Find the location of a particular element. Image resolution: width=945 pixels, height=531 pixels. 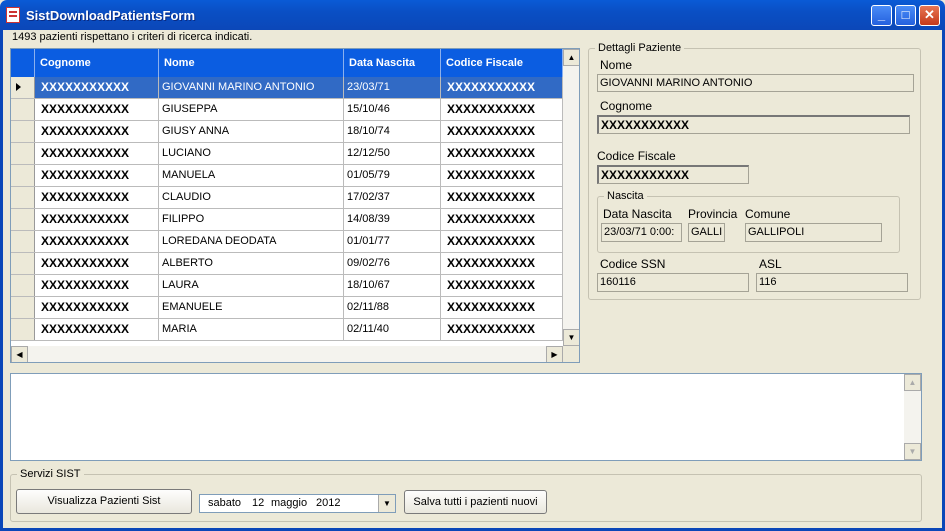

cell-nome: GIUSY ANNA is located at coordinates (251, 131).